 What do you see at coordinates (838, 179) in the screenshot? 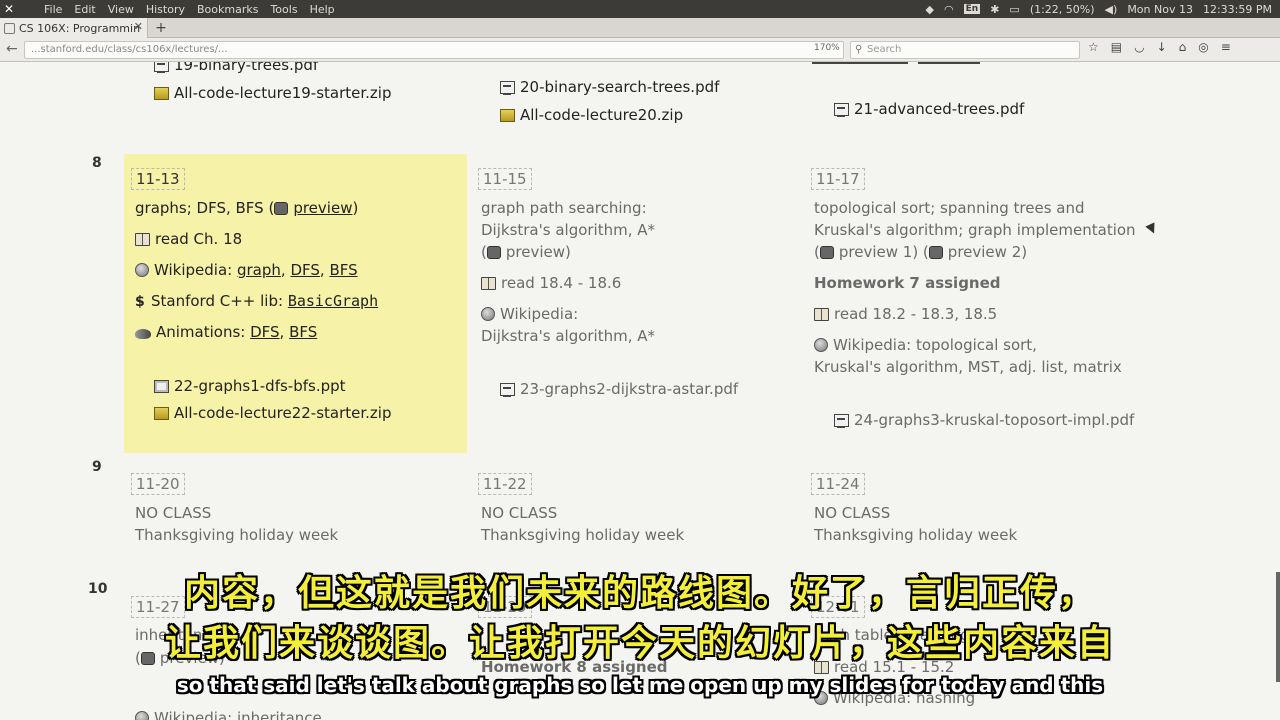
I see `date-badge: 11-17` at bounding box center [838, 179].